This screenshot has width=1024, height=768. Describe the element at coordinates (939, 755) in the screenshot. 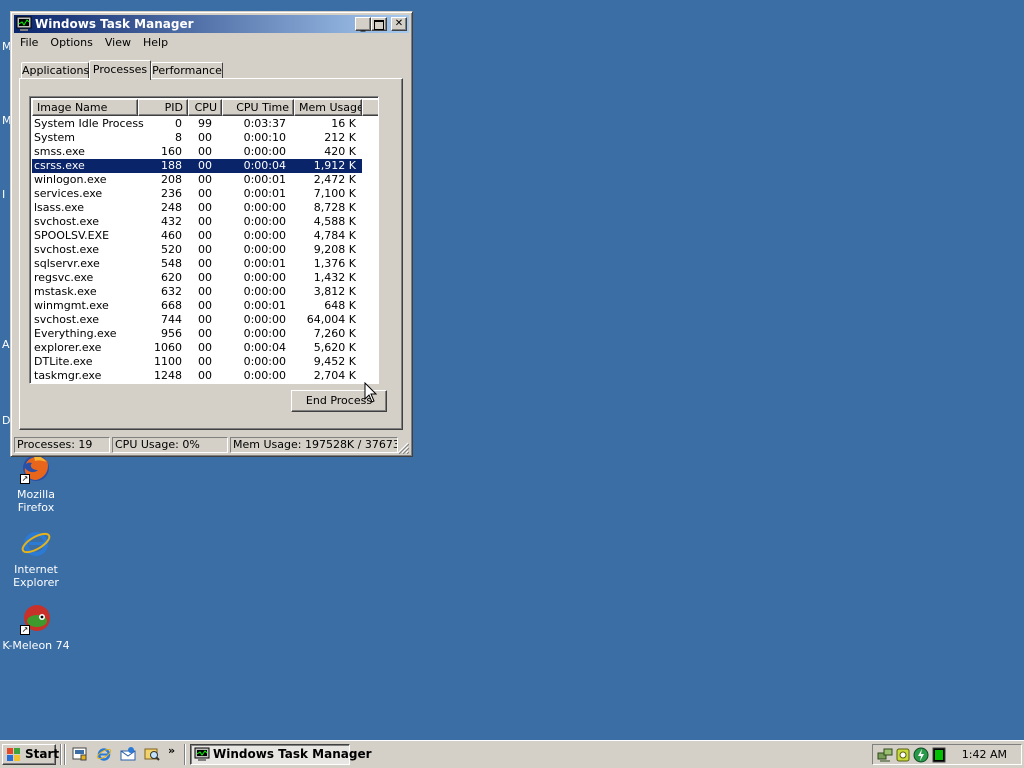

I see `taskmgr-cpu-icon` at that location.